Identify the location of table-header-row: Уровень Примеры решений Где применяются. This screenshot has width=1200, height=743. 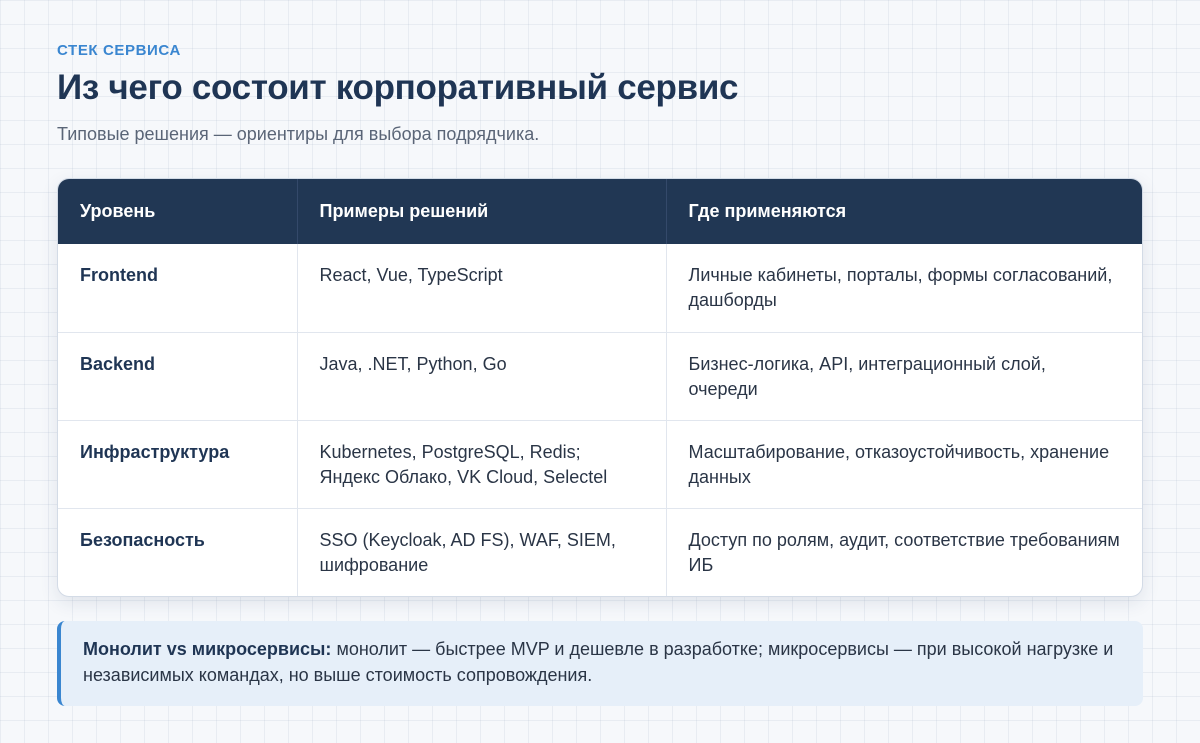
(600, 211).